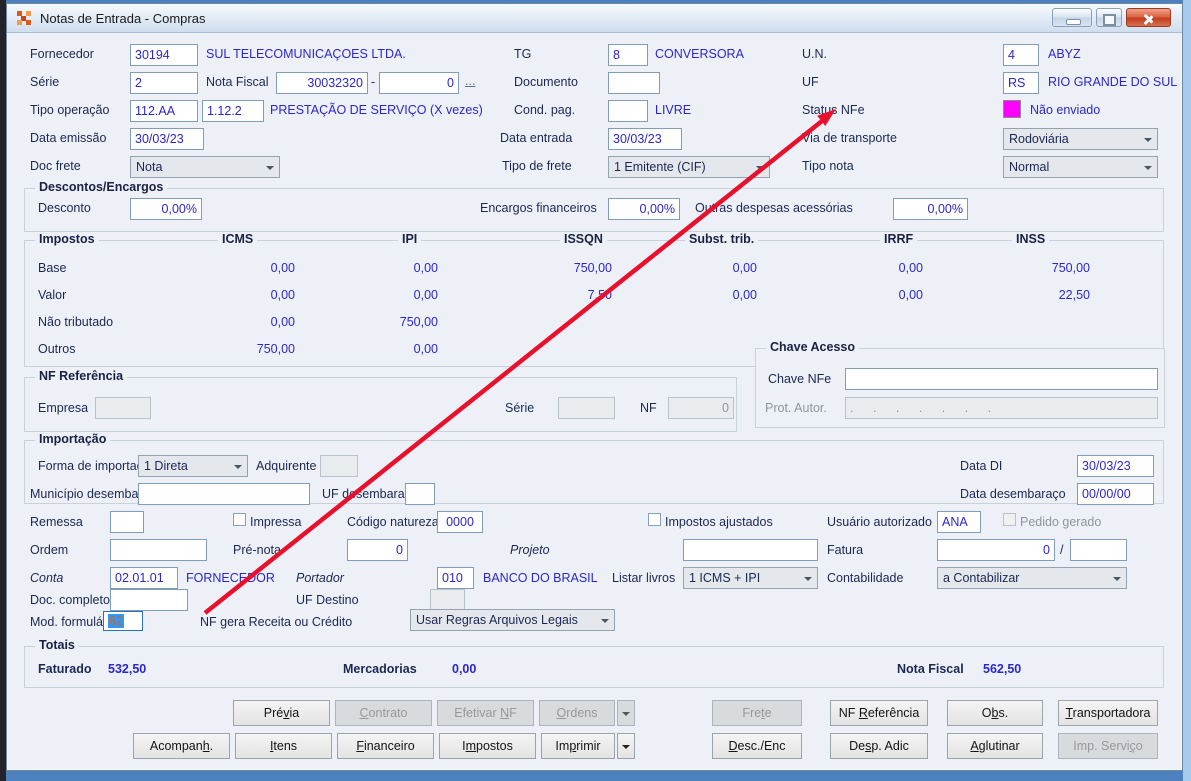 Image resolution: width=1191 pixels, height=781 pixels. What do you see at coordinates (385, 746) in the screenshot?
I see `financeiro-button: Financeiro` at bounding box center [385, 746].